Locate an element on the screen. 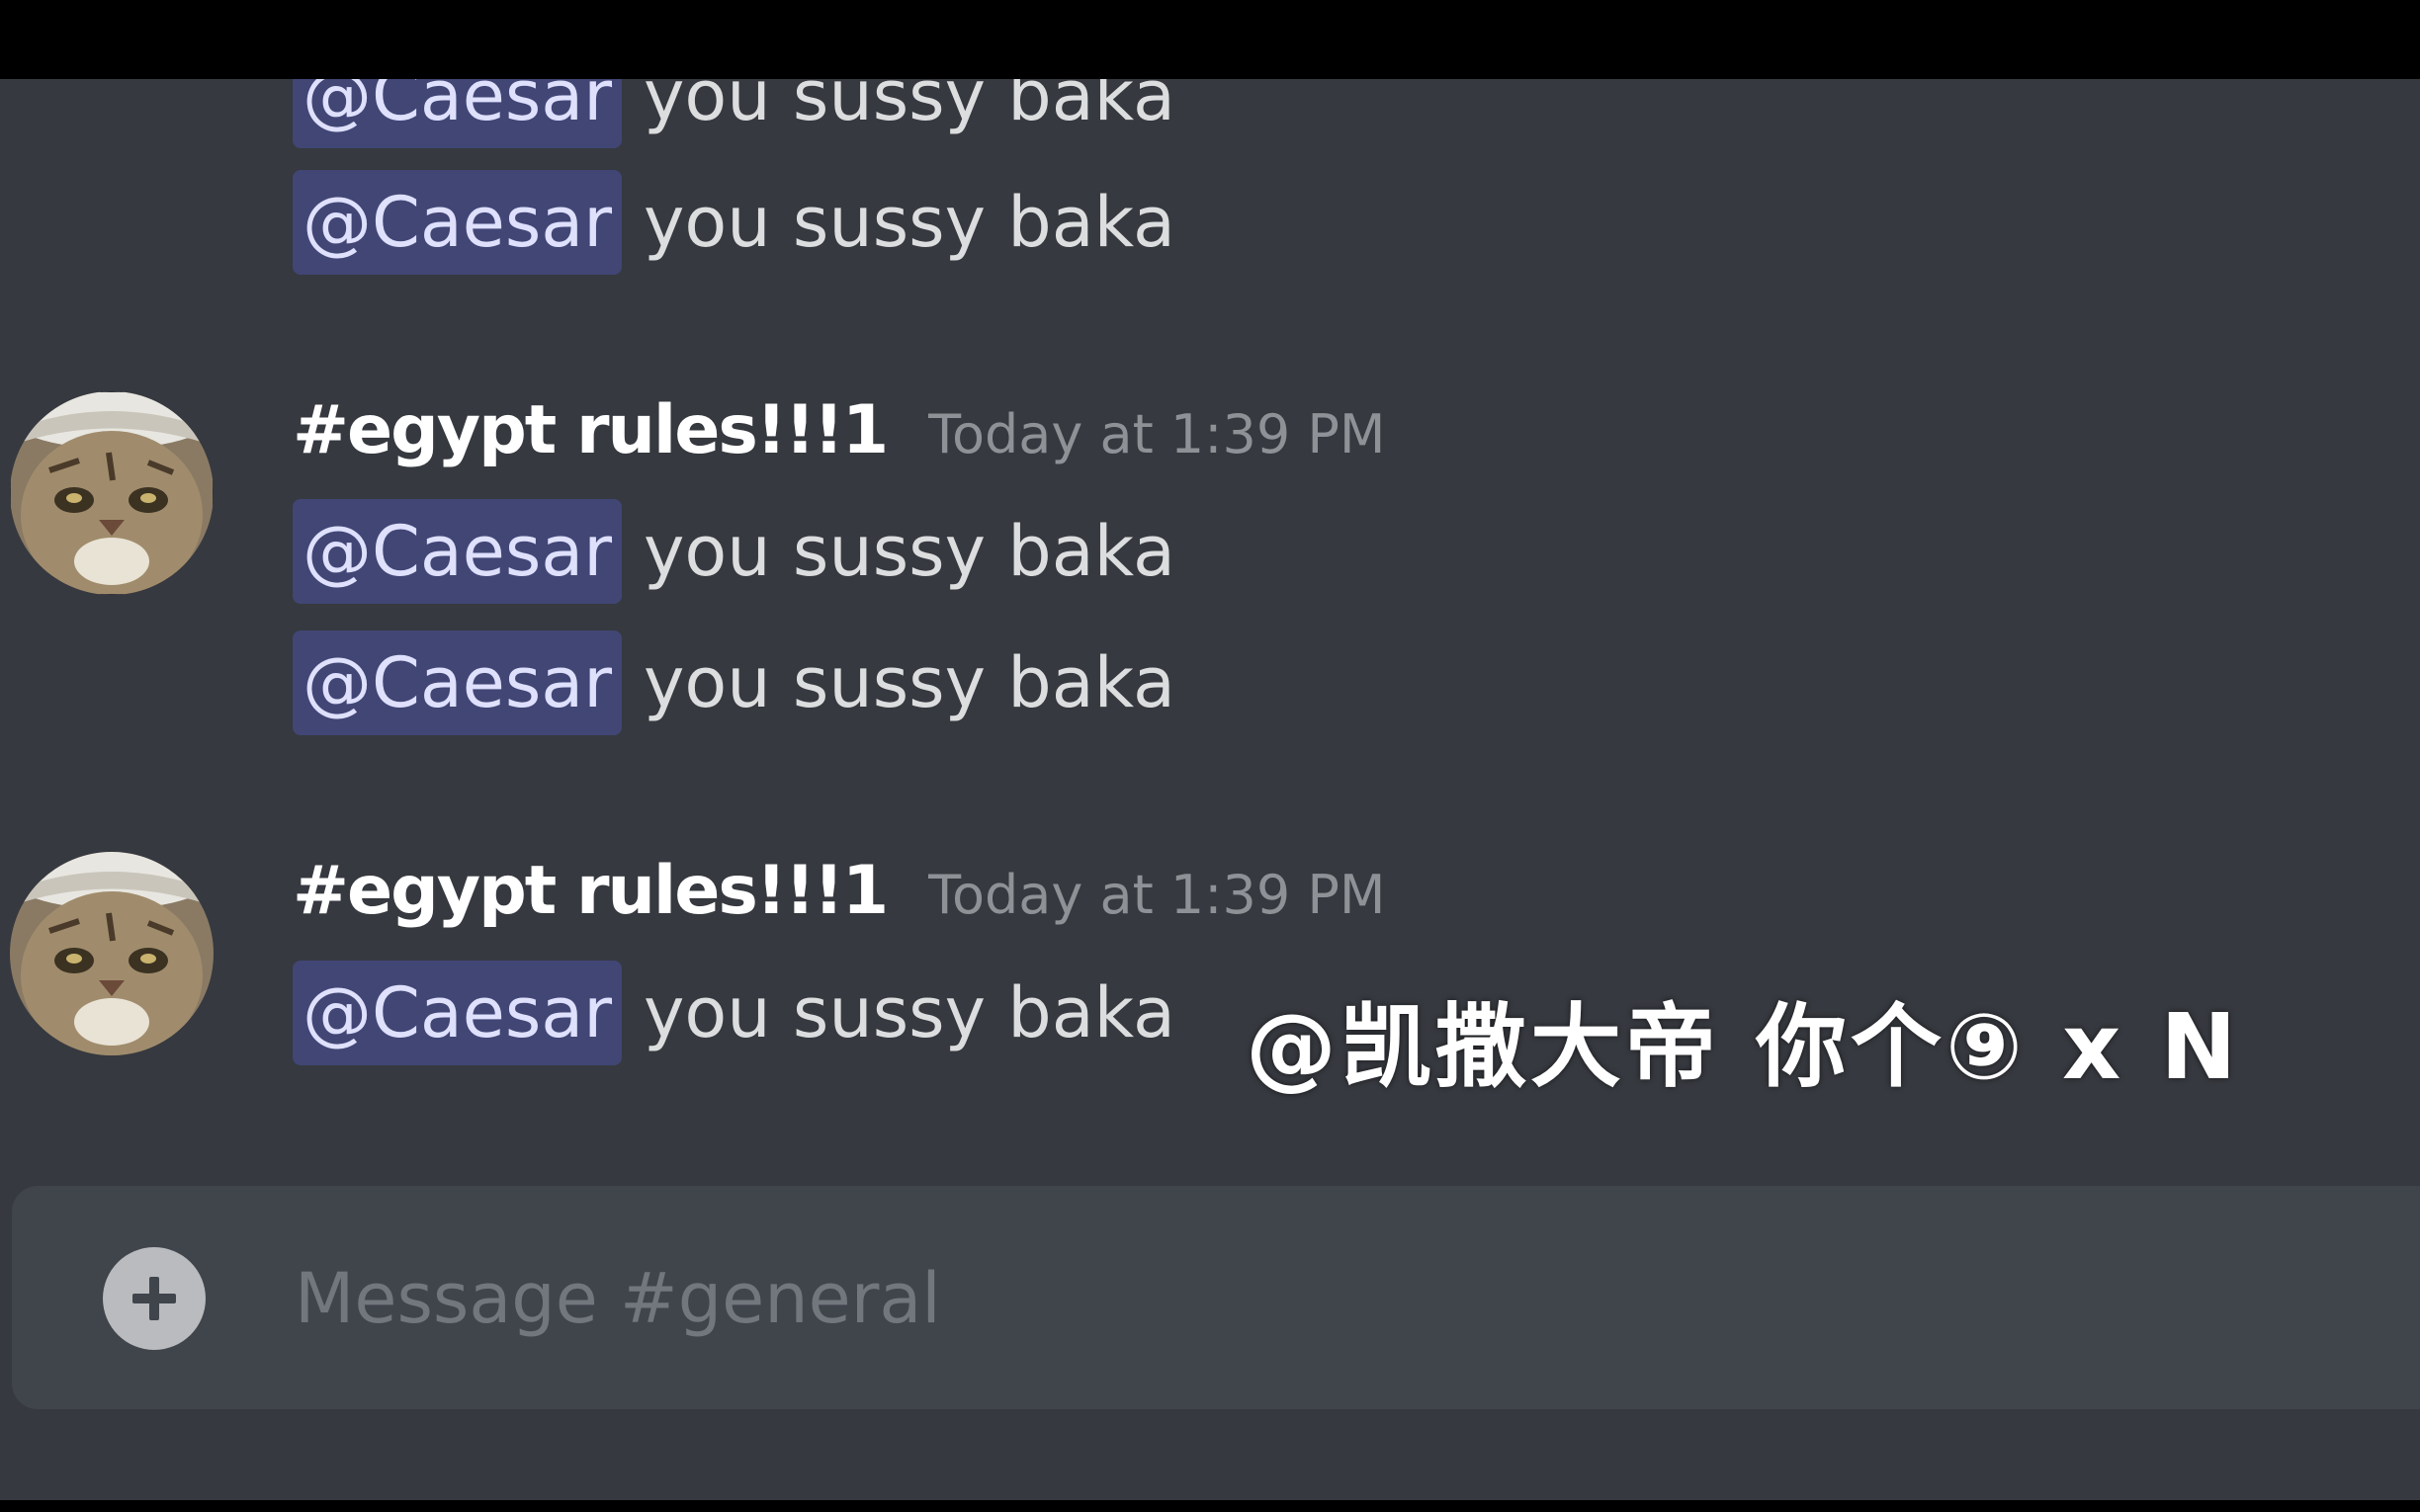 This screenshot has height=1512, width=2420. message-composer is located at coordinates (1216, 1297).